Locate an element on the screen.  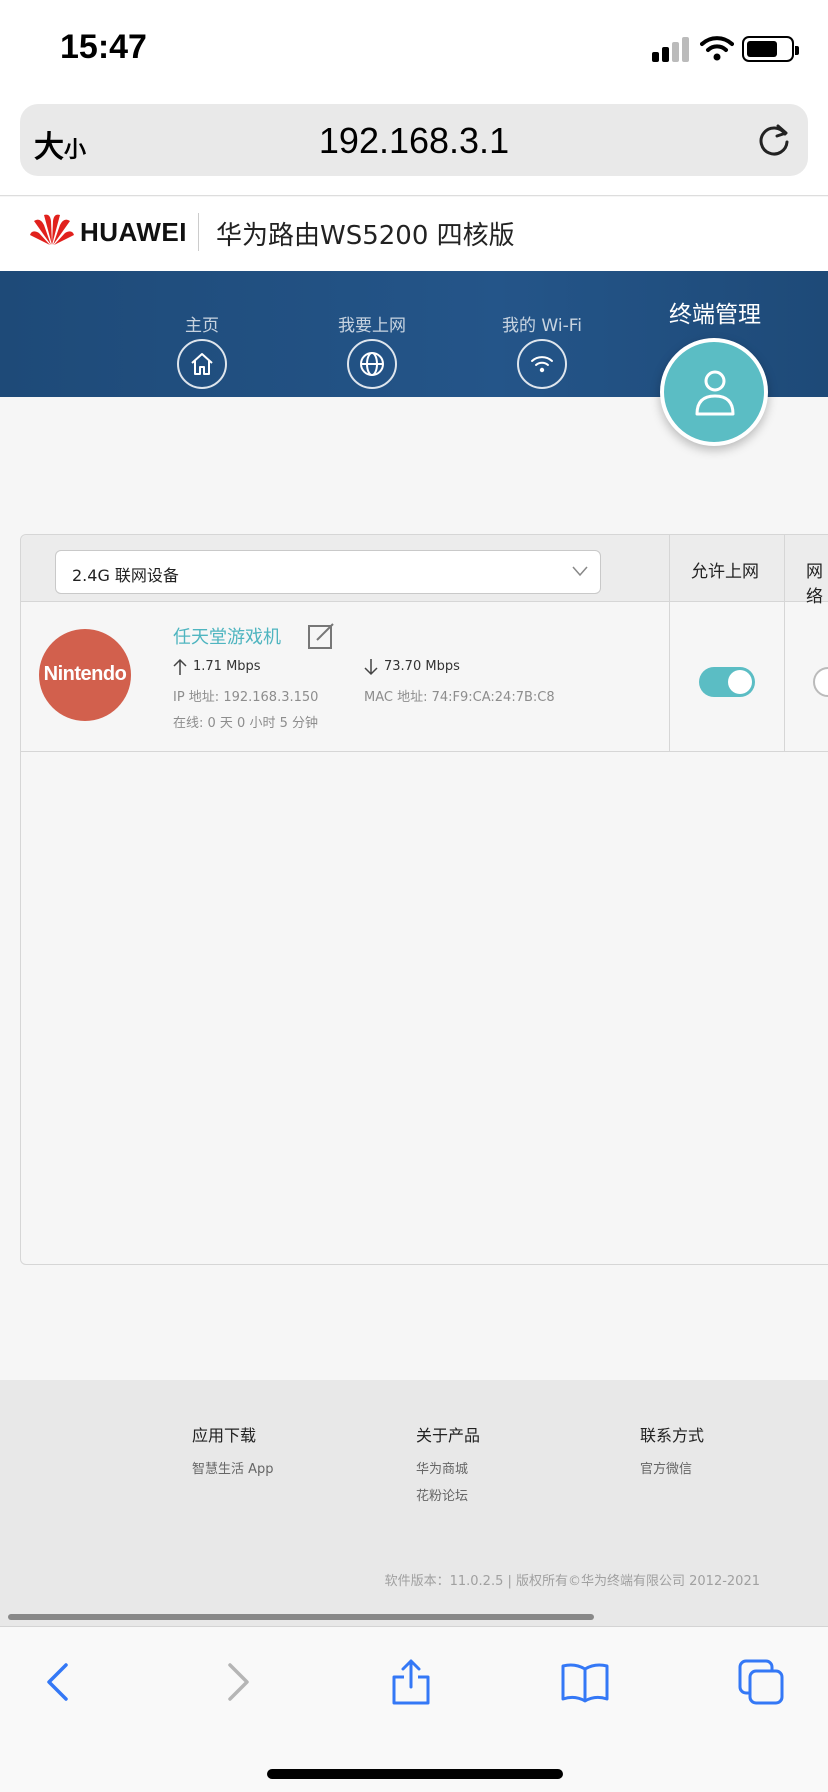
device-mac: MAC 地址: 74:F9:CA:24:7B:C8 is located at coordinates (459, 697).